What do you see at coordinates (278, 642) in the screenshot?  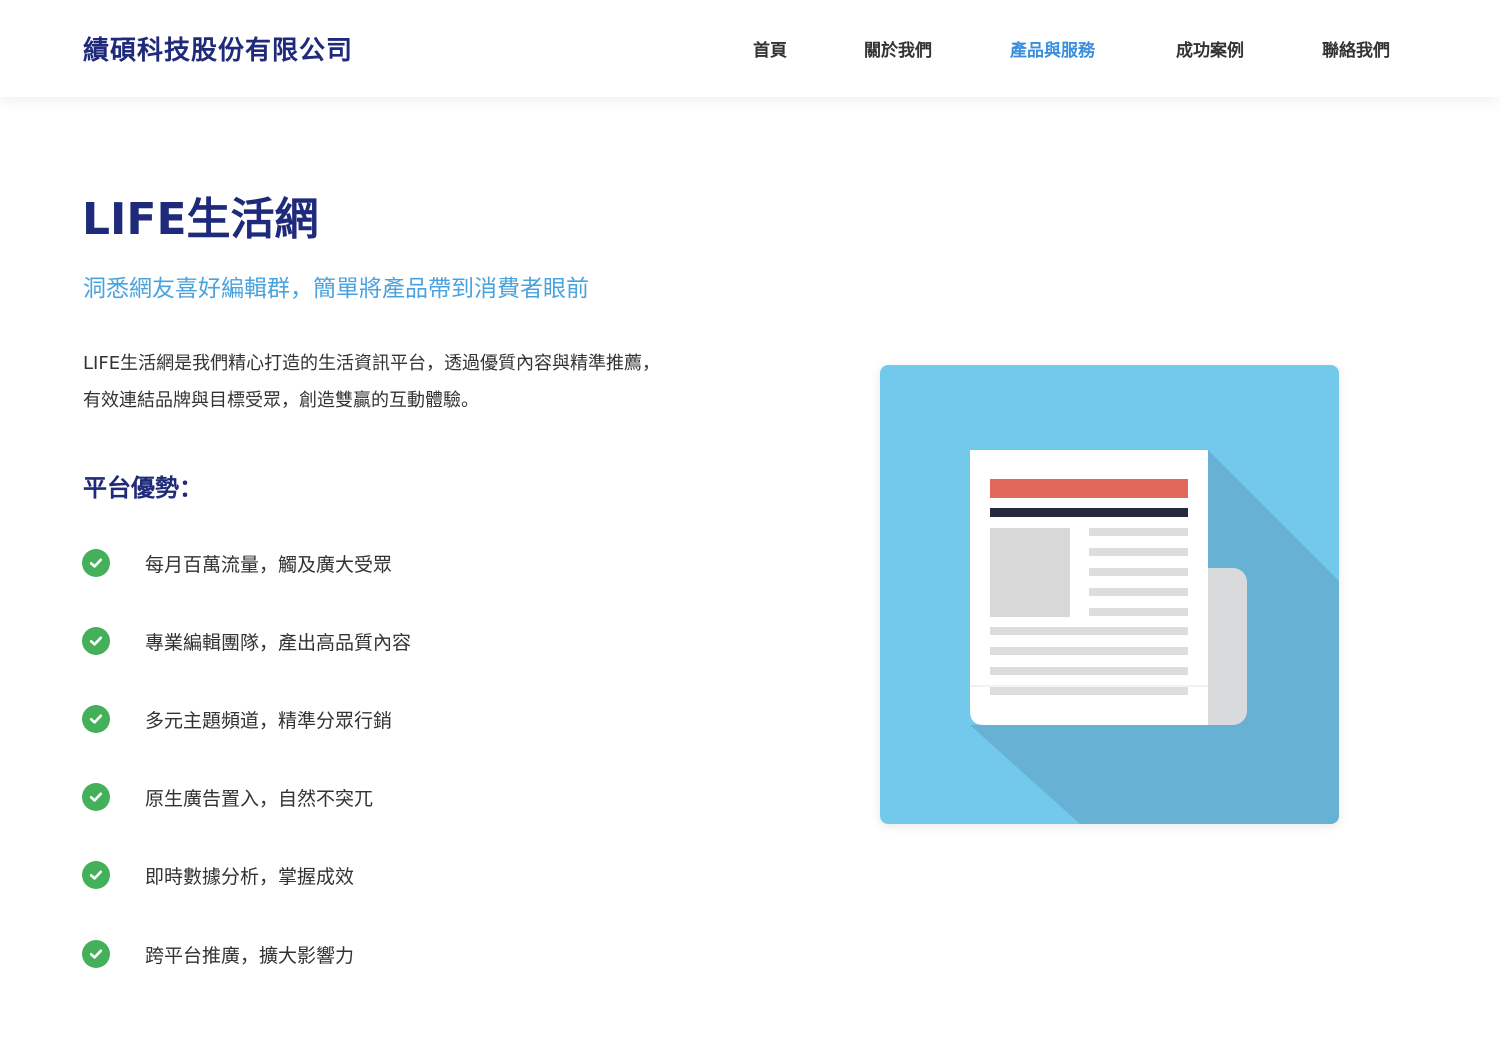 I see `advantage-text: 專業編輯團隊，產出高品質內容` at bounding box center [278, 642].